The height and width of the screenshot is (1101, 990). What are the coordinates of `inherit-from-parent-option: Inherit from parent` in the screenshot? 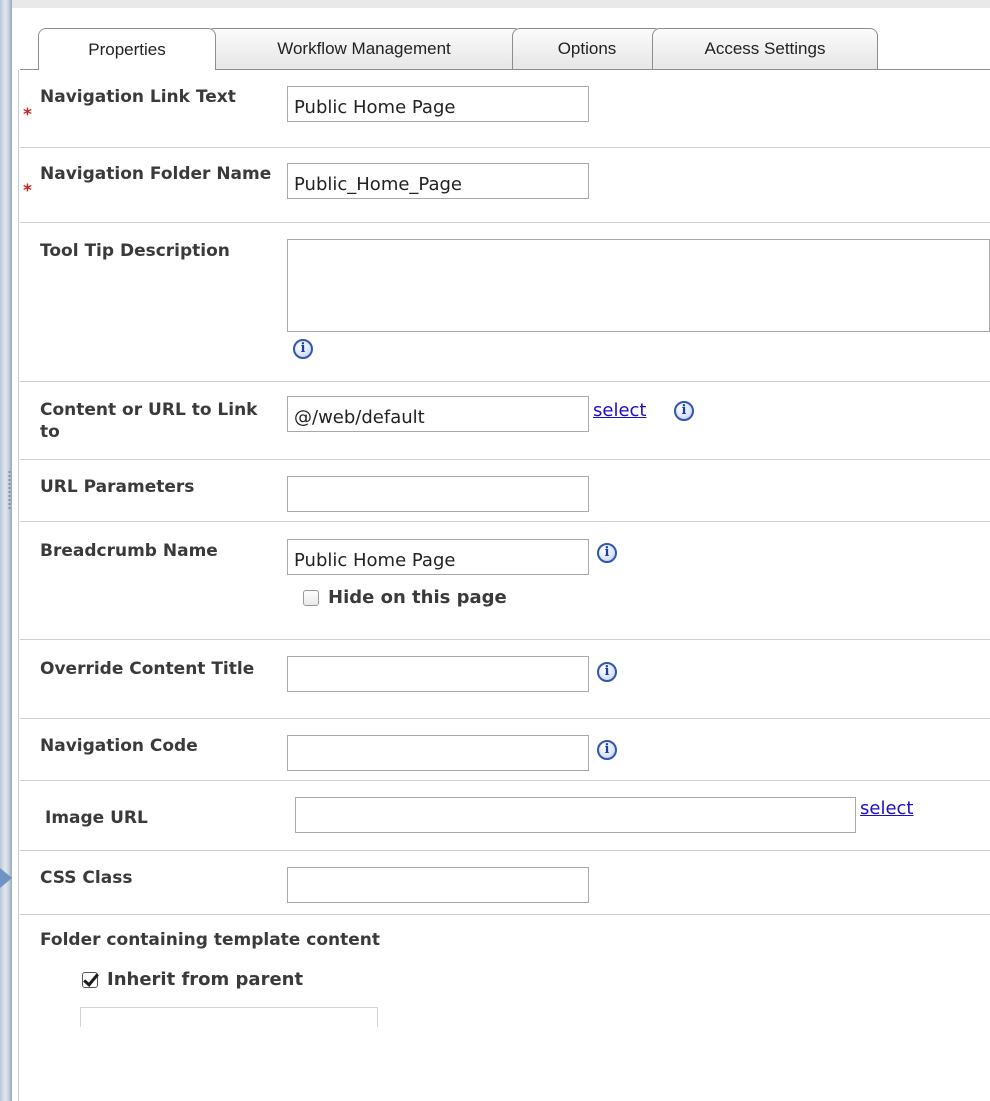 It's located at (192, 979).